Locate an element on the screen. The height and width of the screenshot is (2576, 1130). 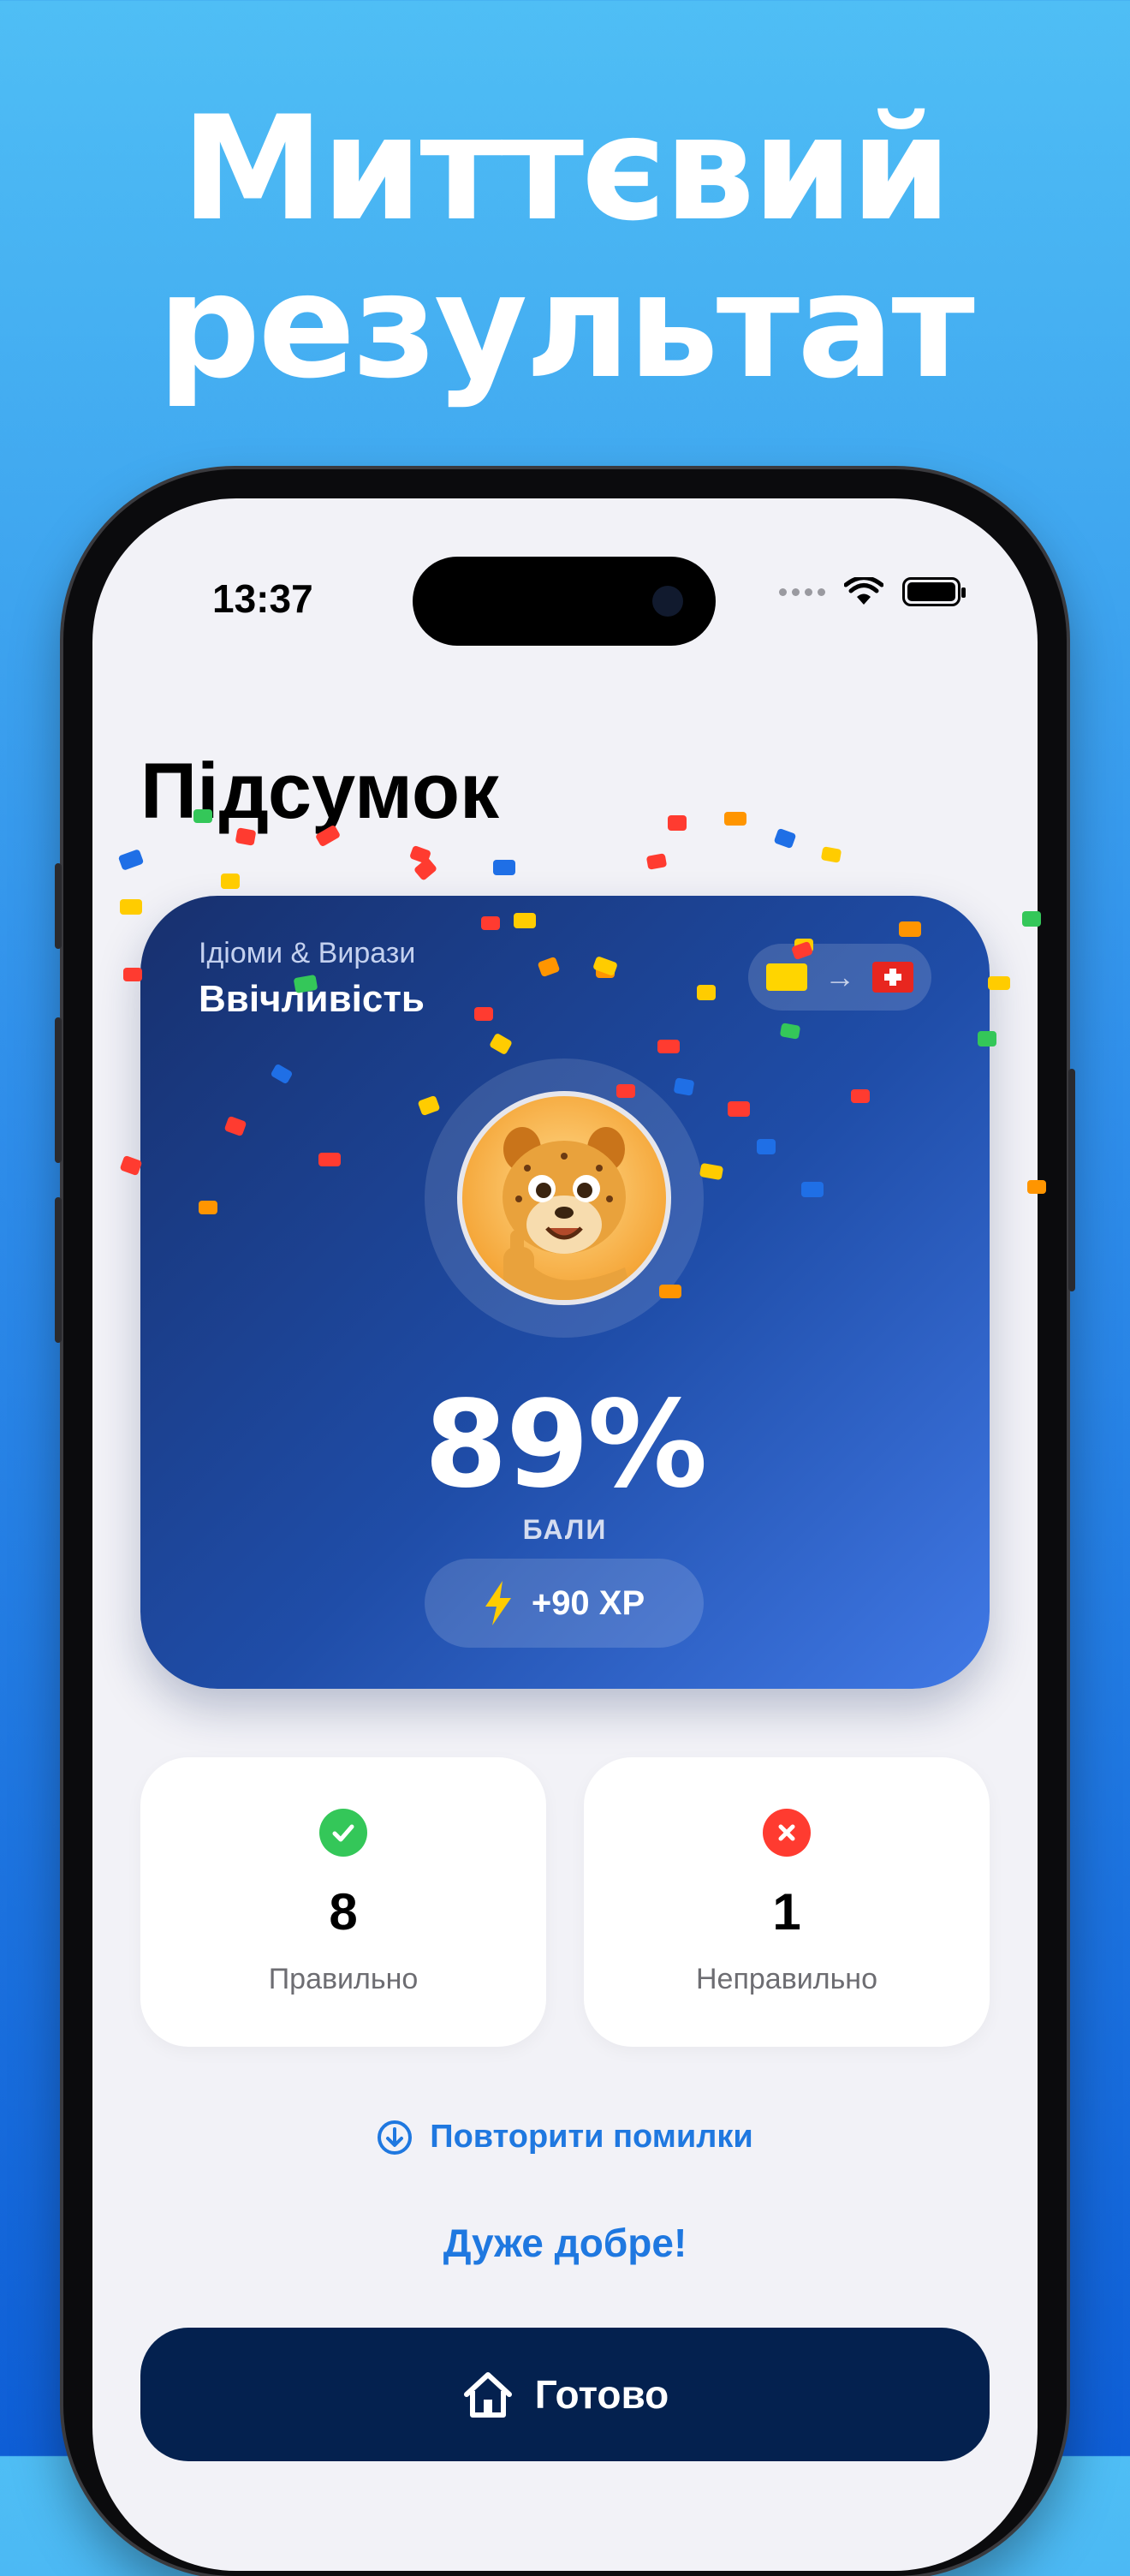
power-button is located at coordinates (1072, 1180).